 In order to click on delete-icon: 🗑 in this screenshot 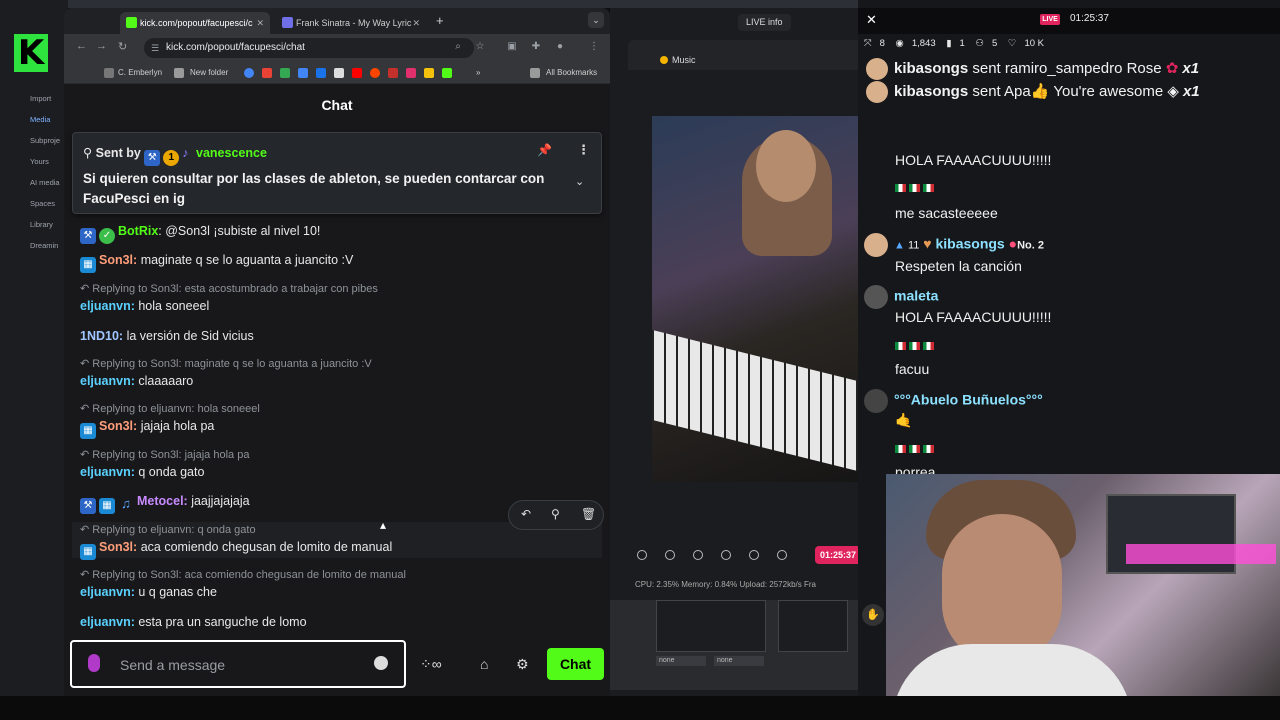, I will do `click(588, 514)`.